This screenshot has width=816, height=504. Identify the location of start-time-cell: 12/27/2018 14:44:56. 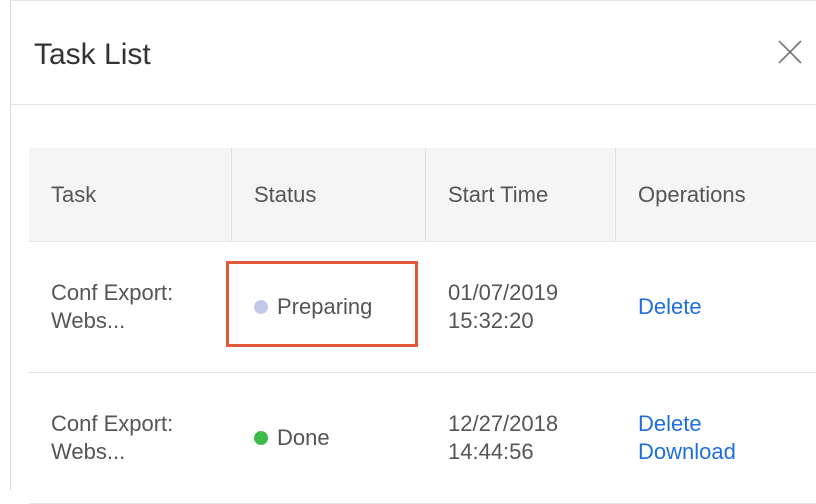
(521, 438).